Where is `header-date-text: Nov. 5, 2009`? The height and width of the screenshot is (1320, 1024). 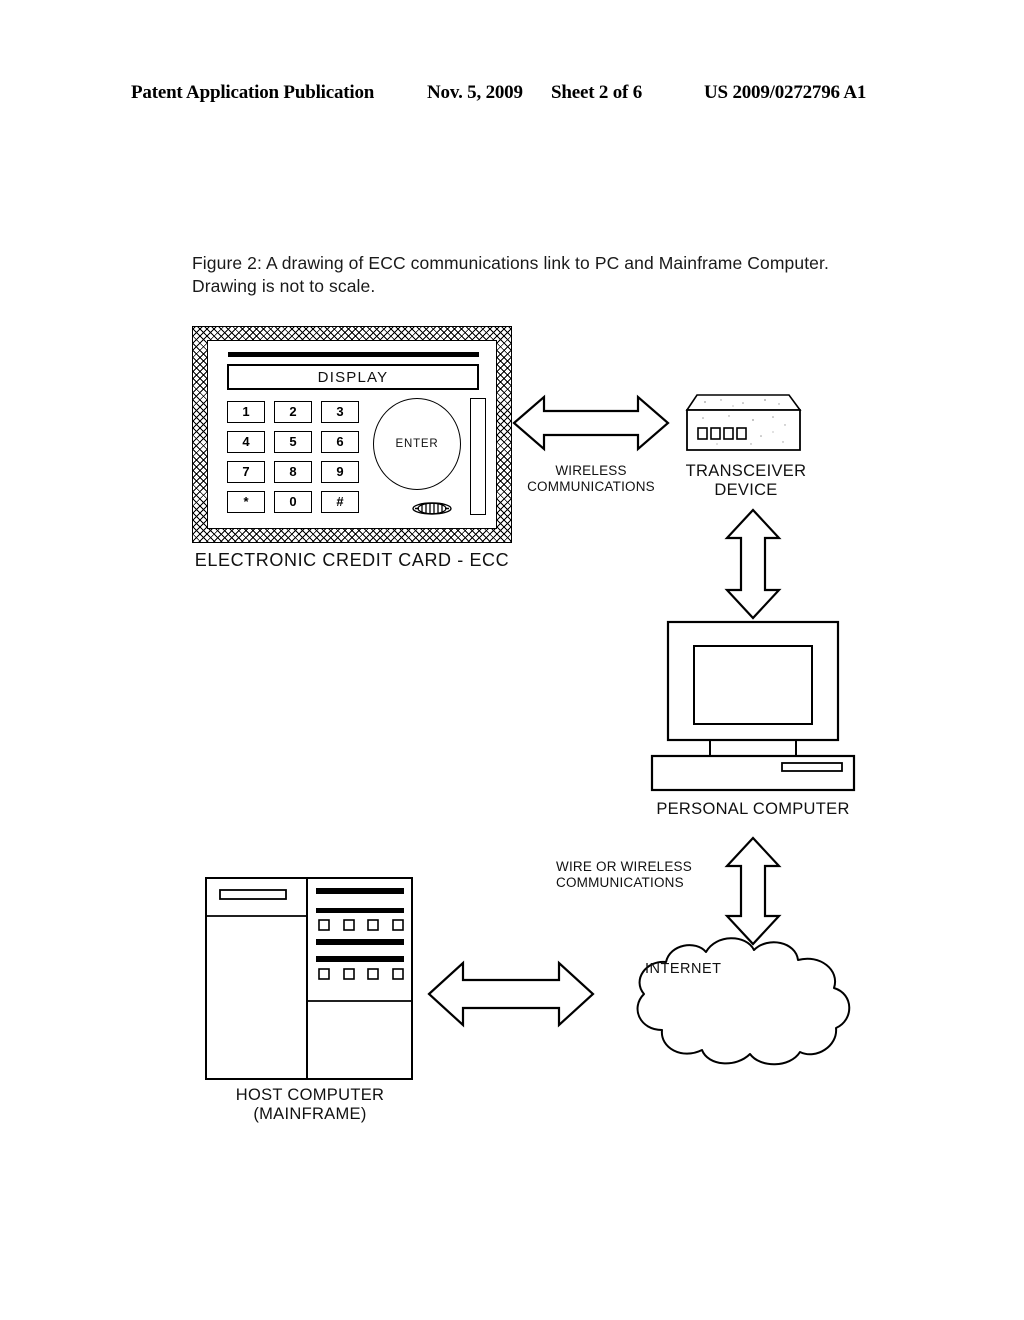 header-date-text: Nov. 5, 2009 is located at coordinates (475, 92).